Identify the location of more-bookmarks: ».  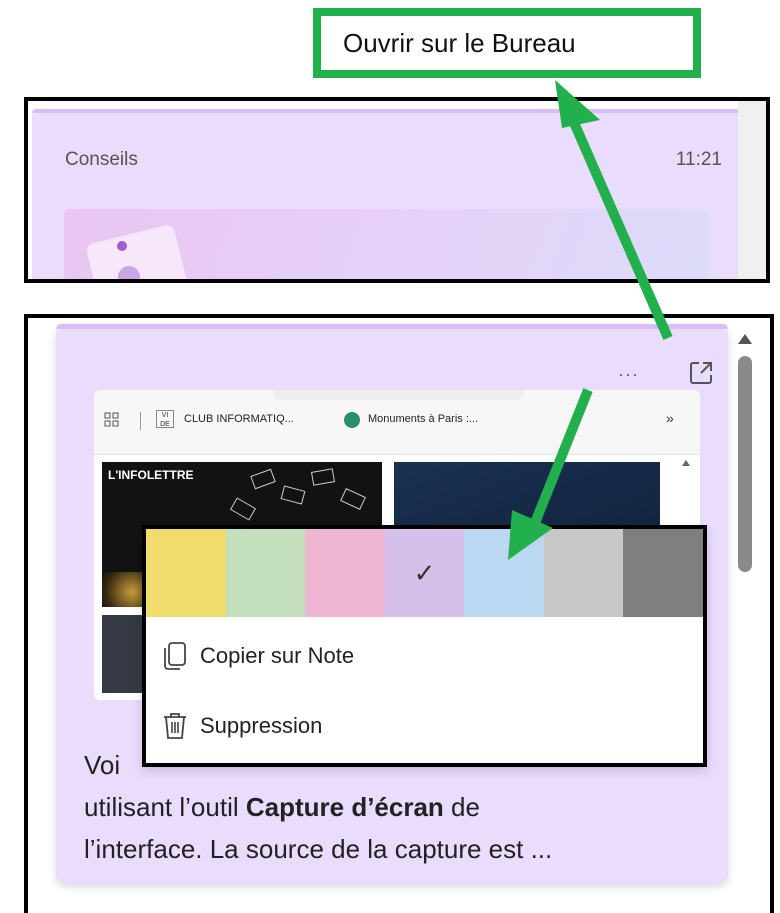
(670, 418).